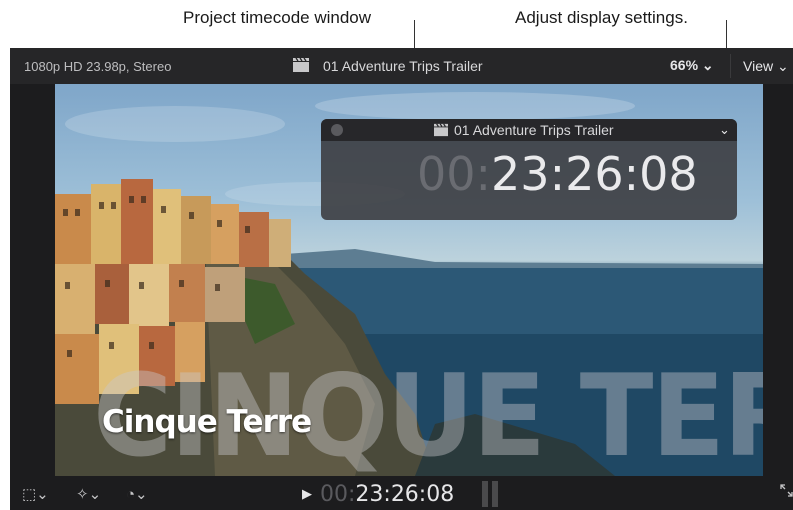 Image resolution: width=793 pixels, height=510 pixels. Describe the element at coordinates (724, 130) in the screenshot. I see `display-settings-chevron-icon: ⌄` at that location.